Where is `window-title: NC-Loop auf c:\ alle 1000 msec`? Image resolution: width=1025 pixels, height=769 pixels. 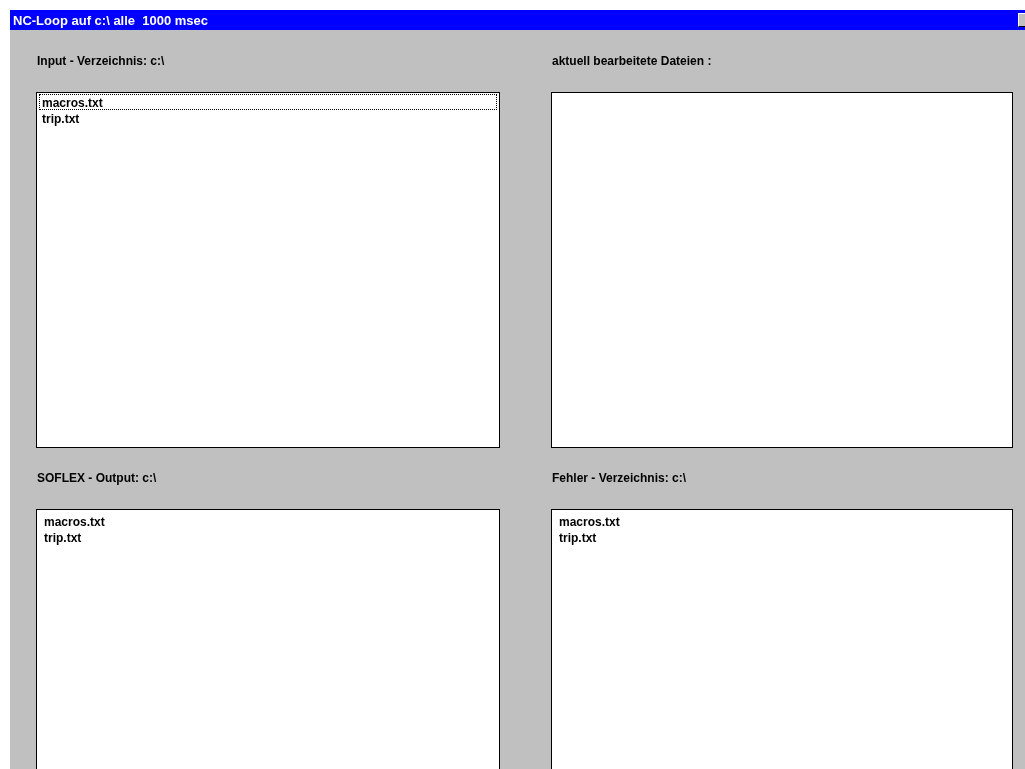
window-title: NC-Loop auf c:\ alle 1000 msec is located at coordinates (110, 20).